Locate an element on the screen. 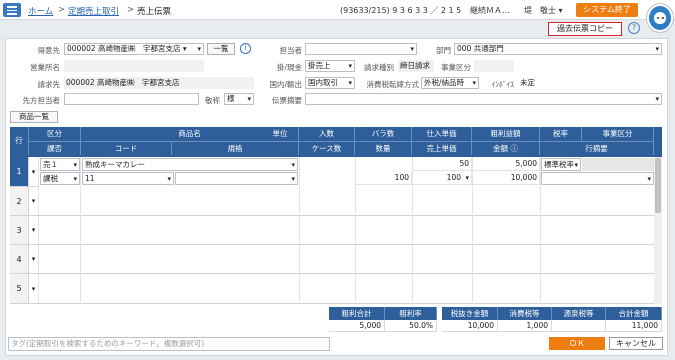 The height and width of the screenshot is (360, 675). col-kahi-header: 課否 is located at coordinates (55, 148).